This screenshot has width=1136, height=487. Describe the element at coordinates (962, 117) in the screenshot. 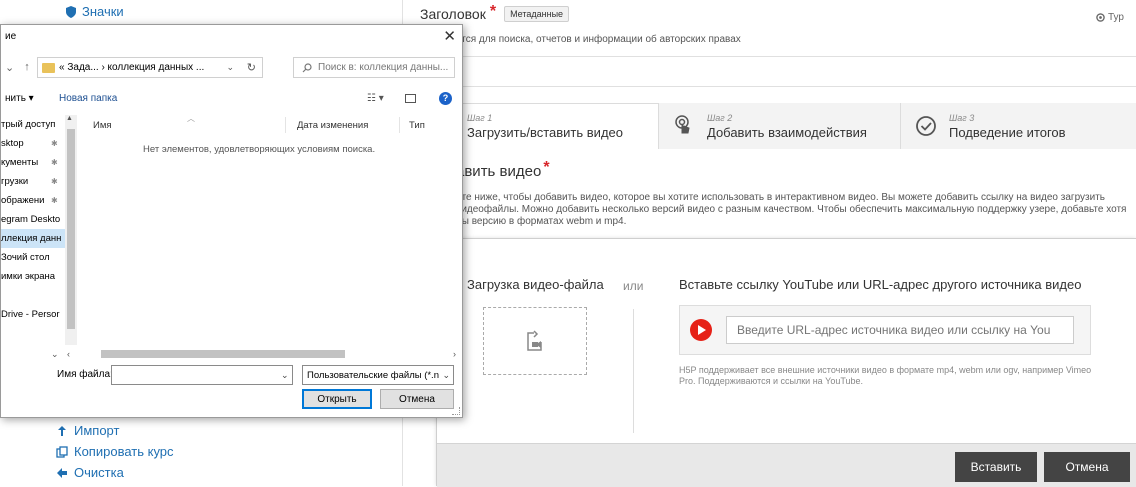

I see `step-number: Шаг 3` at that location.